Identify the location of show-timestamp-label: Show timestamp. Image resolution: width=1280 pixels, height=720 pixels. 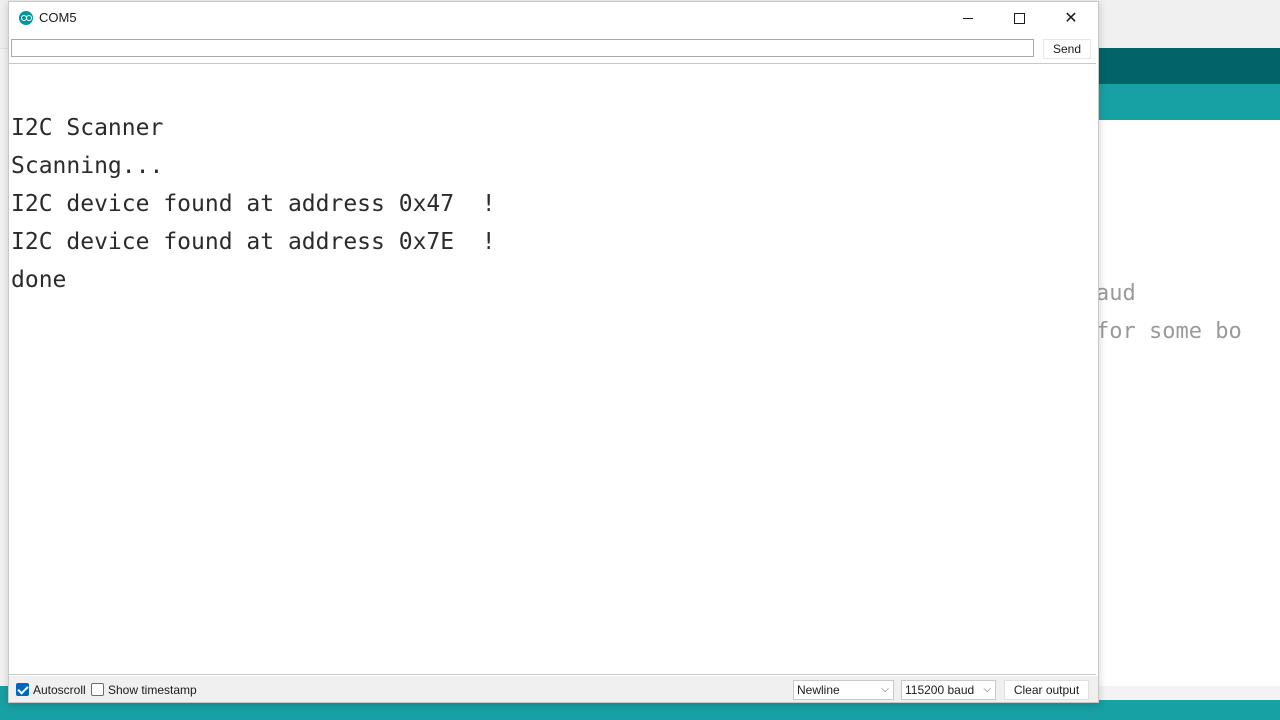
(152, 690).